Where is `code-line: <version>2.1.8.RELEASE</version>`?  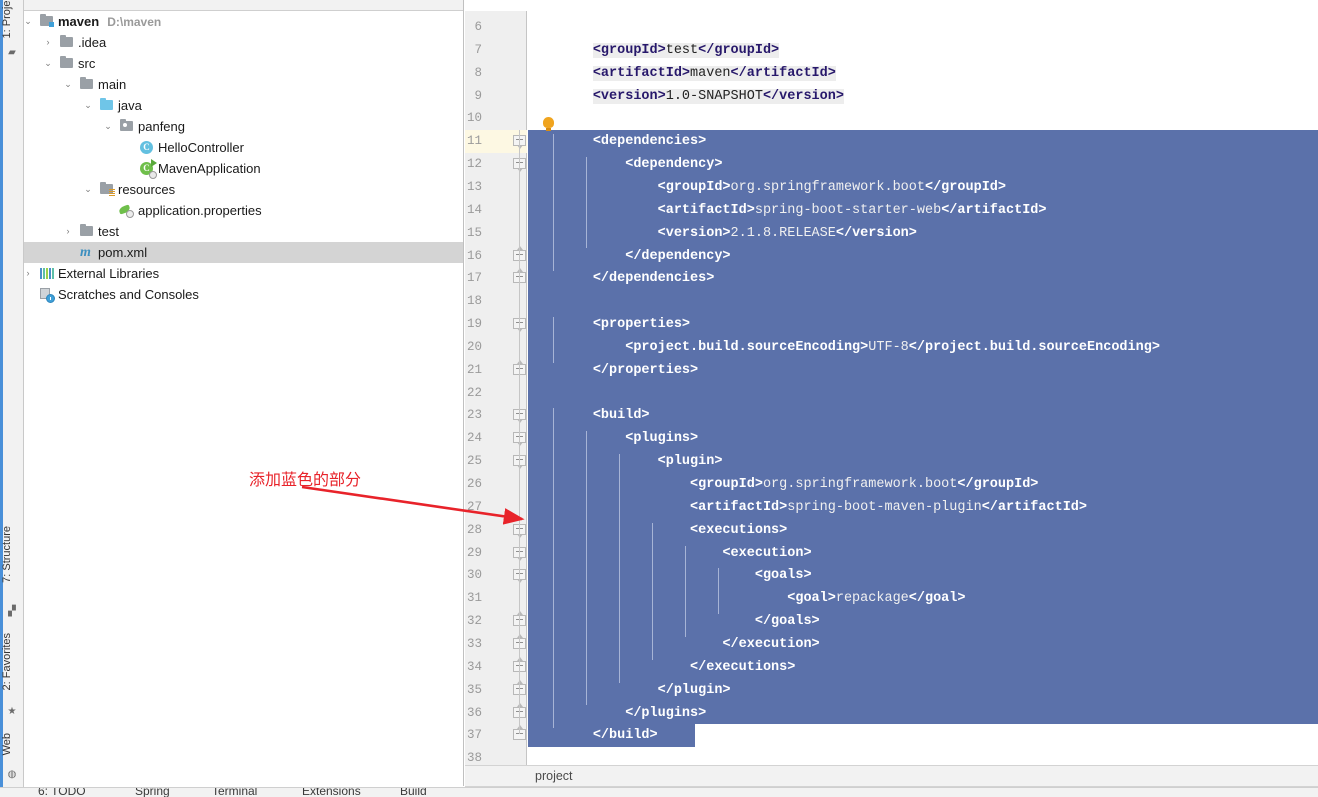 code-line: <version>2.1.8.RELEASE</version> is located at coordinates (923, 233).